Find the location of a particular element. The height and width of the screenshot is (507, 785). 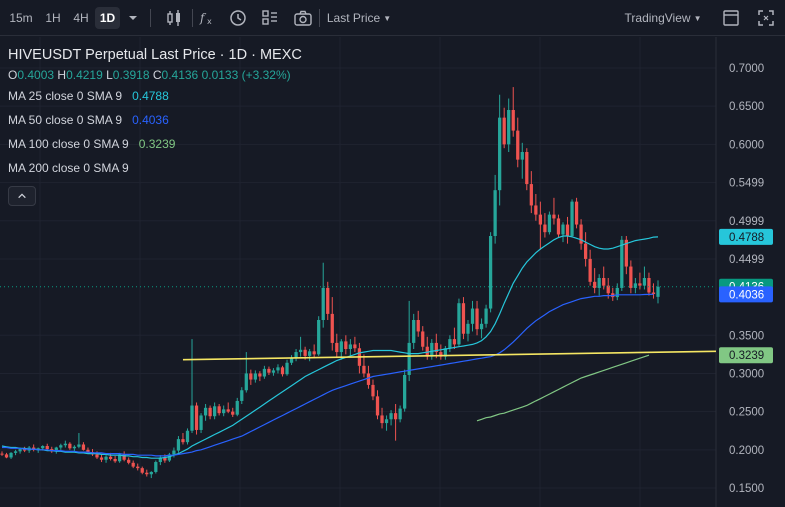

ohlc-close-key: C is located at coordinates (157, 75).